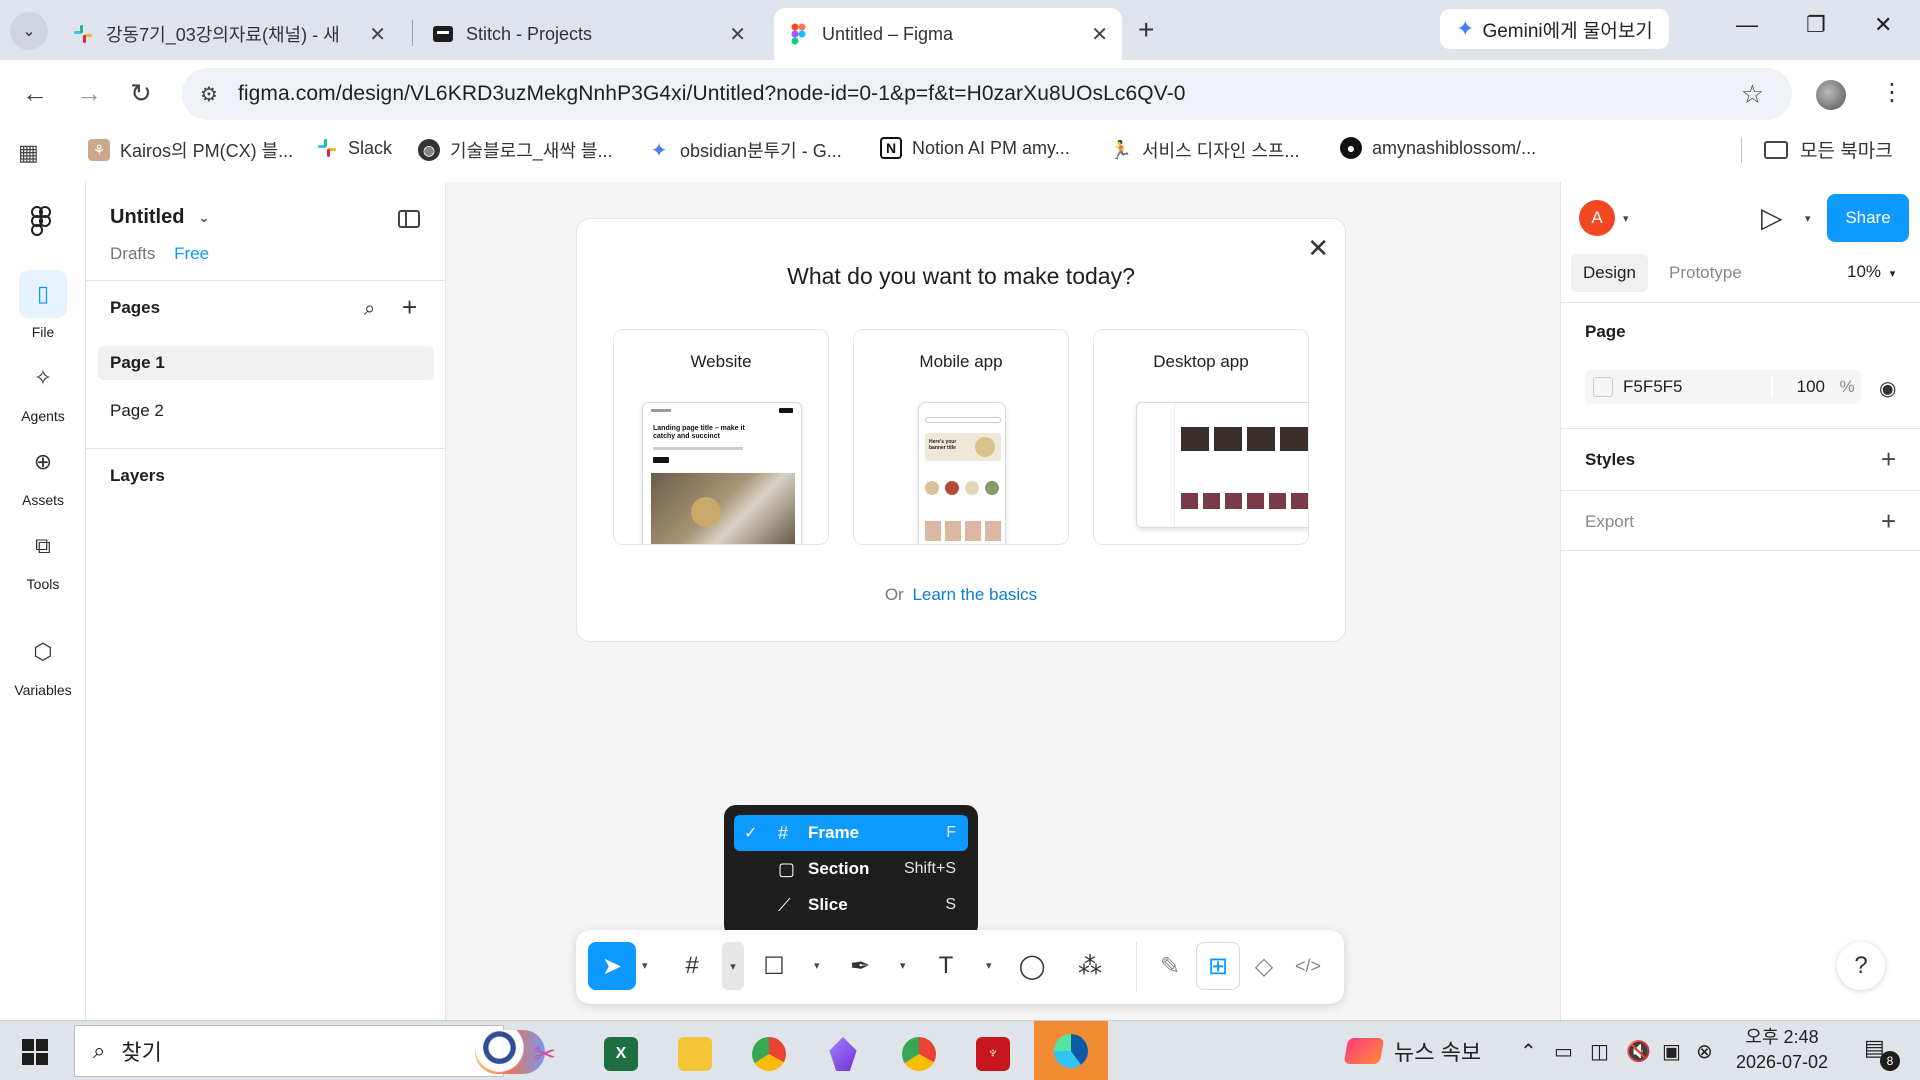  Describe the element at coordinates (851, 905) in the screenshot. I see `menu-item-slice: ⟋ Slice S` at that location.